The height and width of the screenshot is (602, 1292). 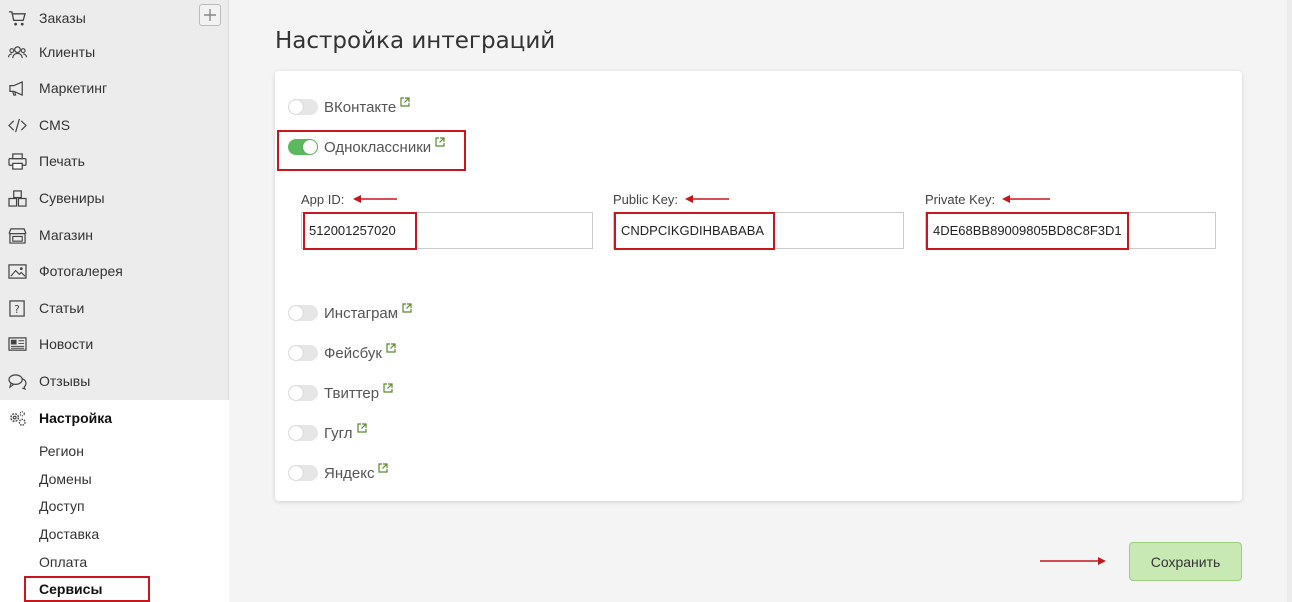 What do you see at coordinates (353, 353) in the screenshot?
I see `integration-label: Фейсбук` at bounding box center [353, 353].